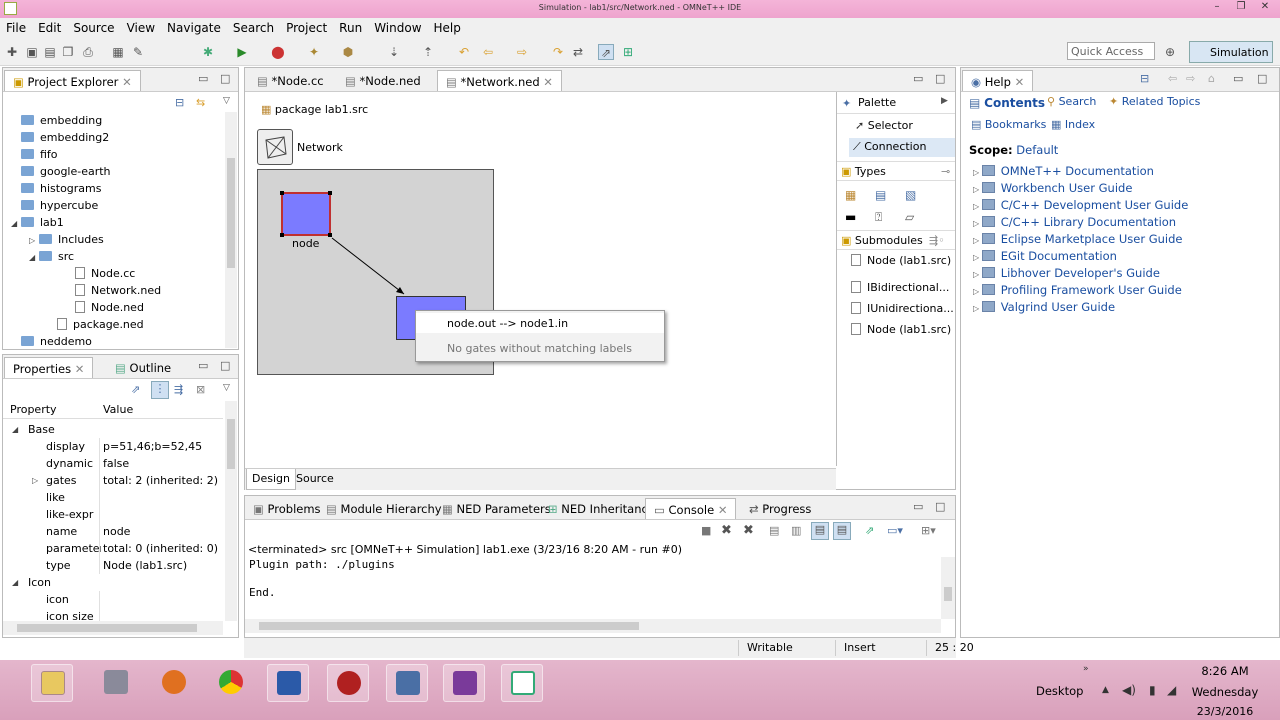 The width and height of the screenshot is (1280, 720). I want to click on remove-all-icon: ✖, so click(748, 530).